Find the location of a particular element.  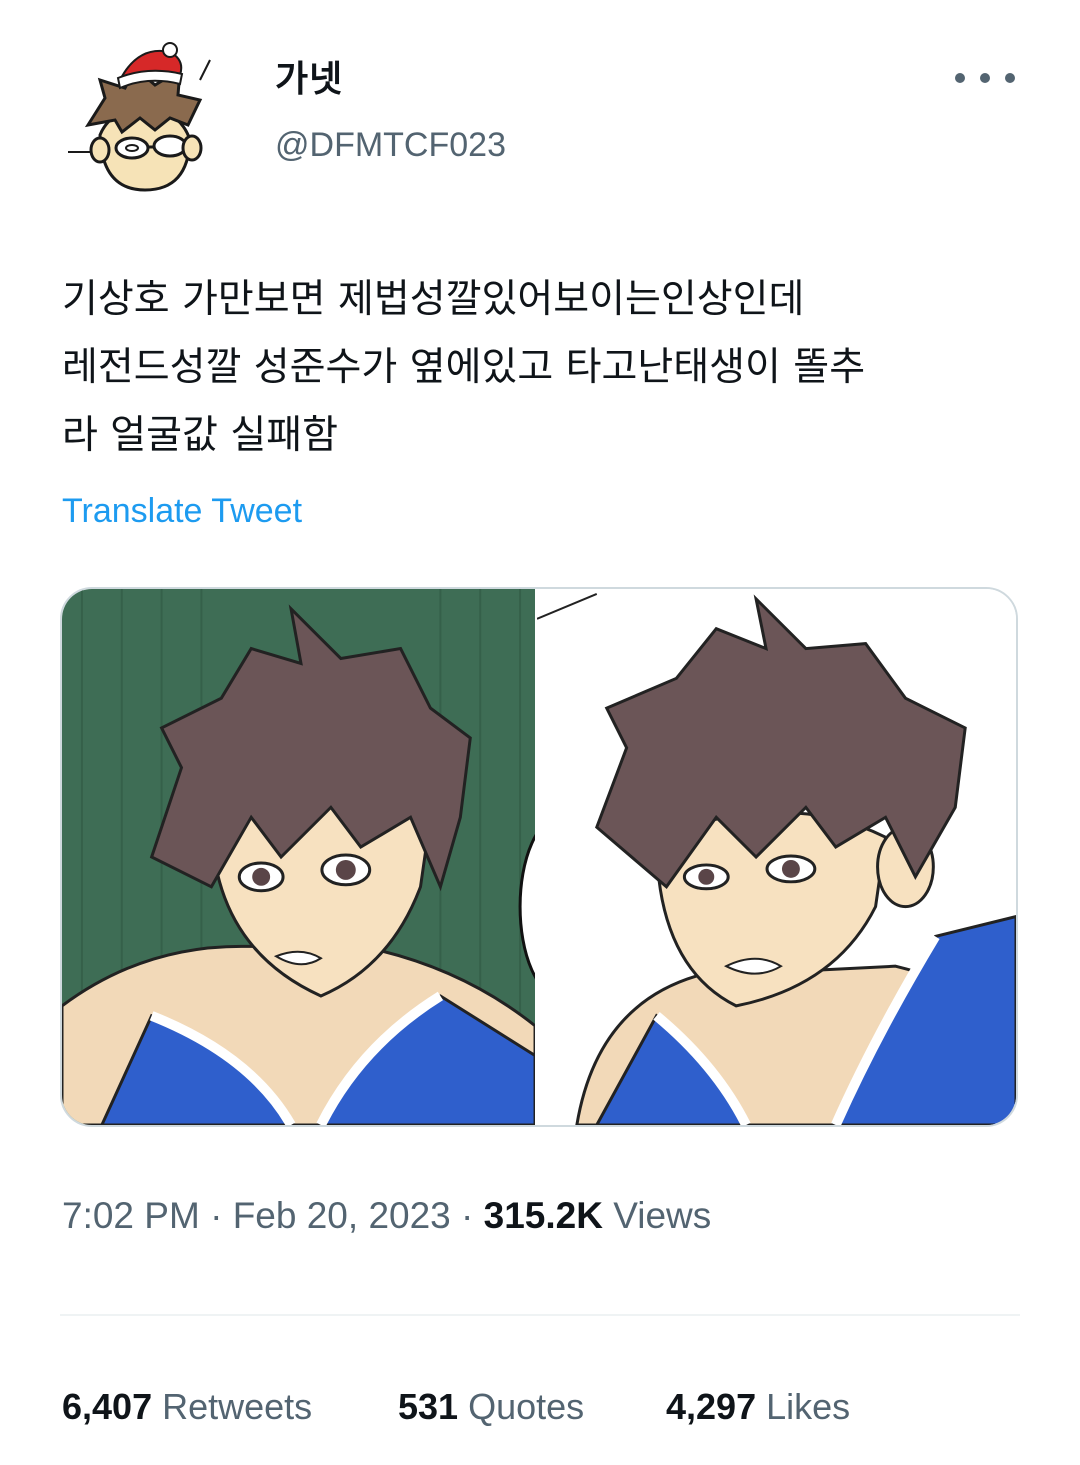

translate-tweet-link: Translate Tweet is located at coordinates (182, 511).